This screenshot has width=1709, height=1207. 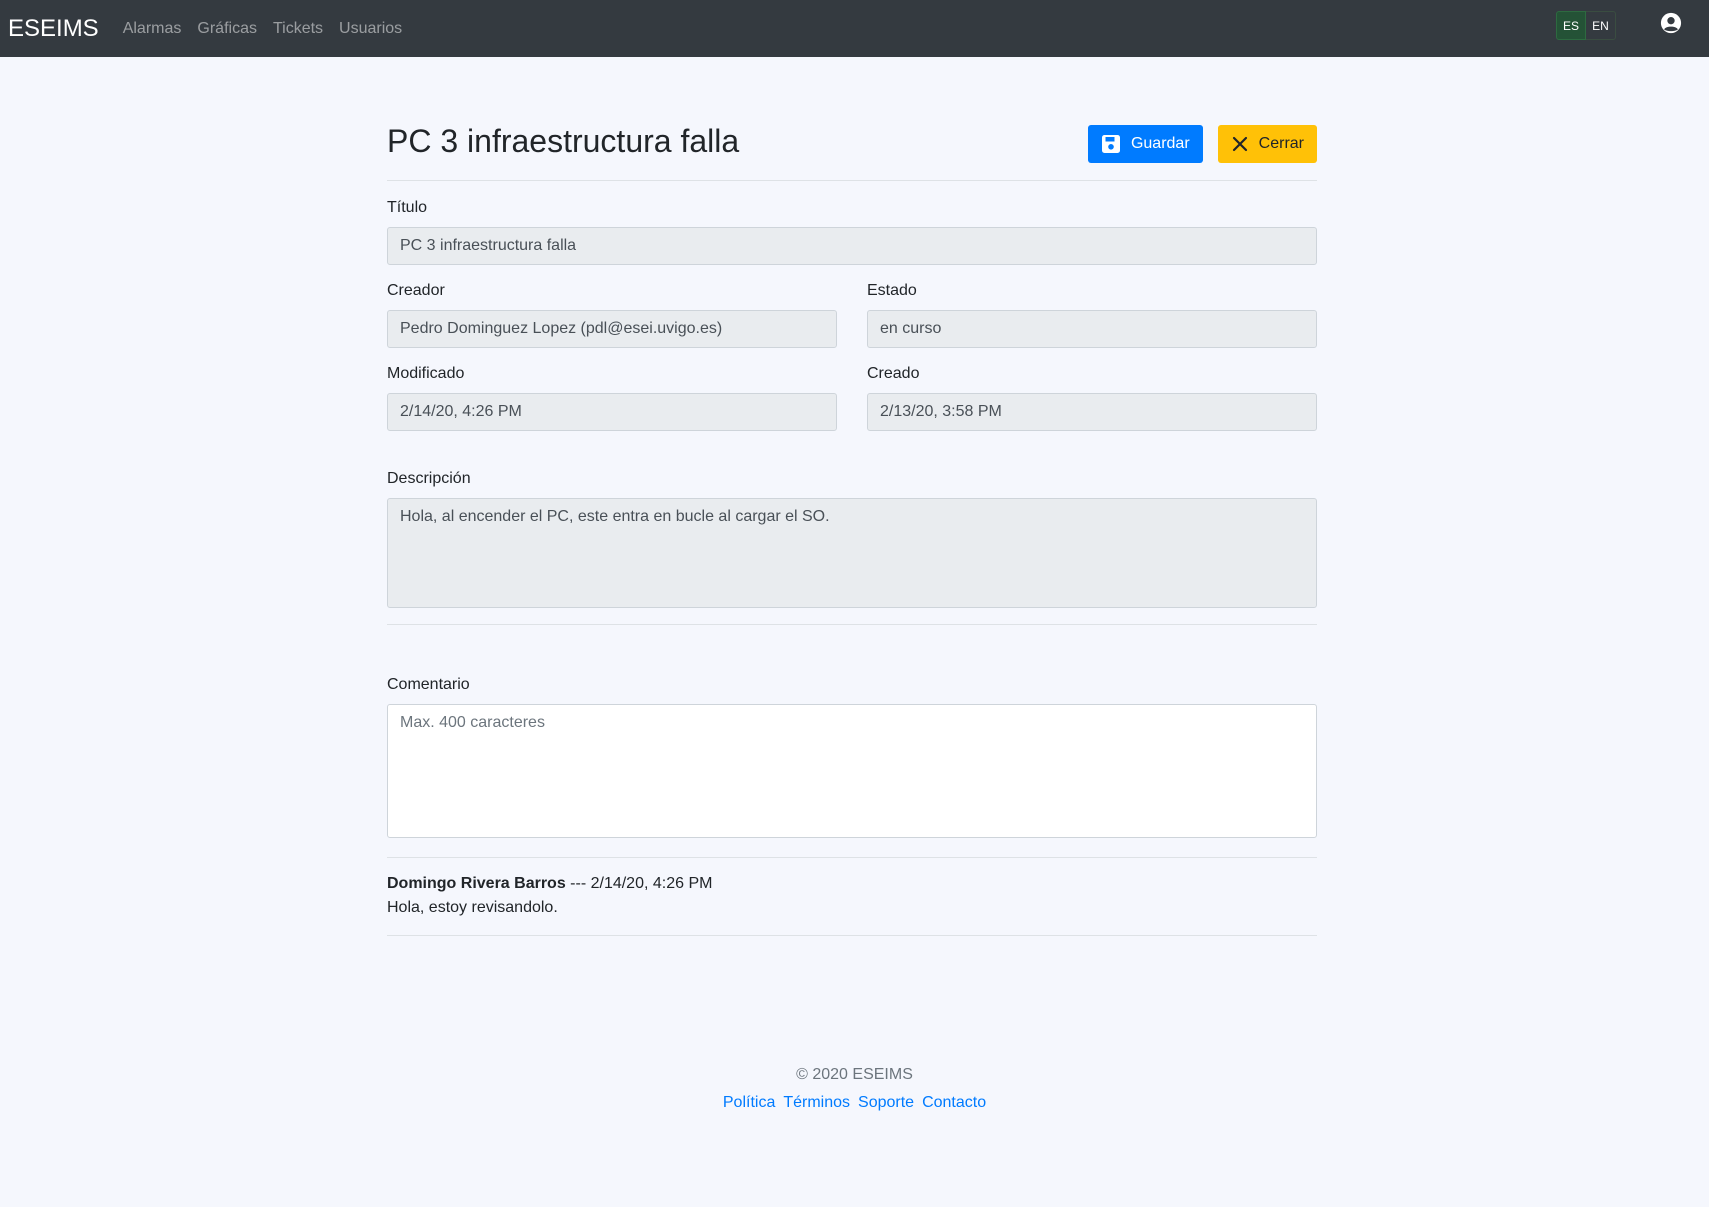 I want to click on action-buttons: Guardar Cerrar, so click(x=1202, y=144).